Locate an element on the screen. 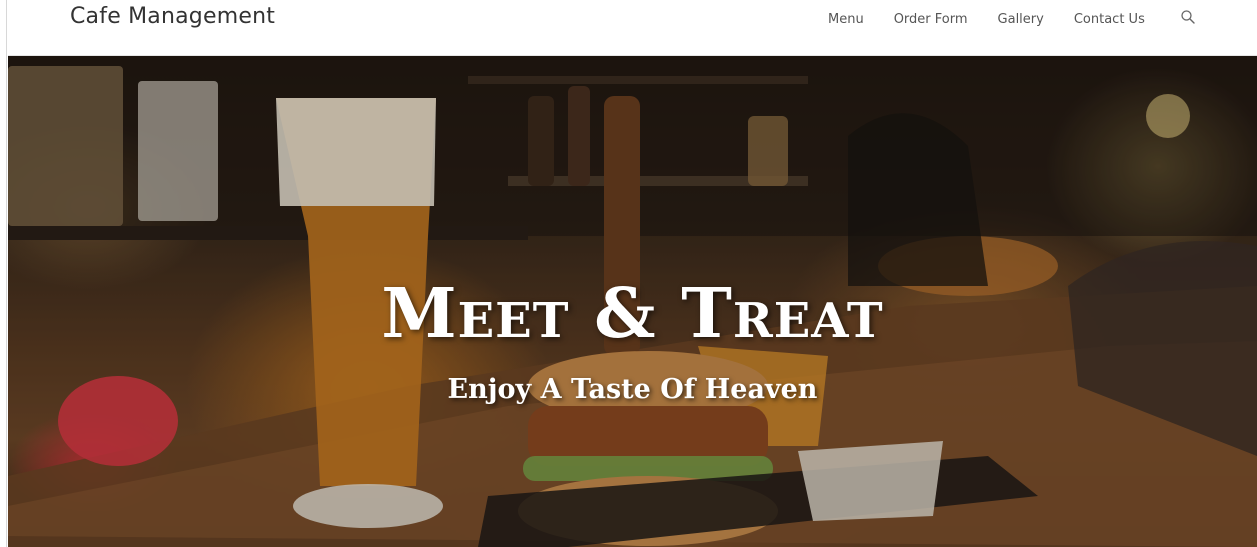  nav-item-order-form: Order Form is located at coordinates (931, 19).